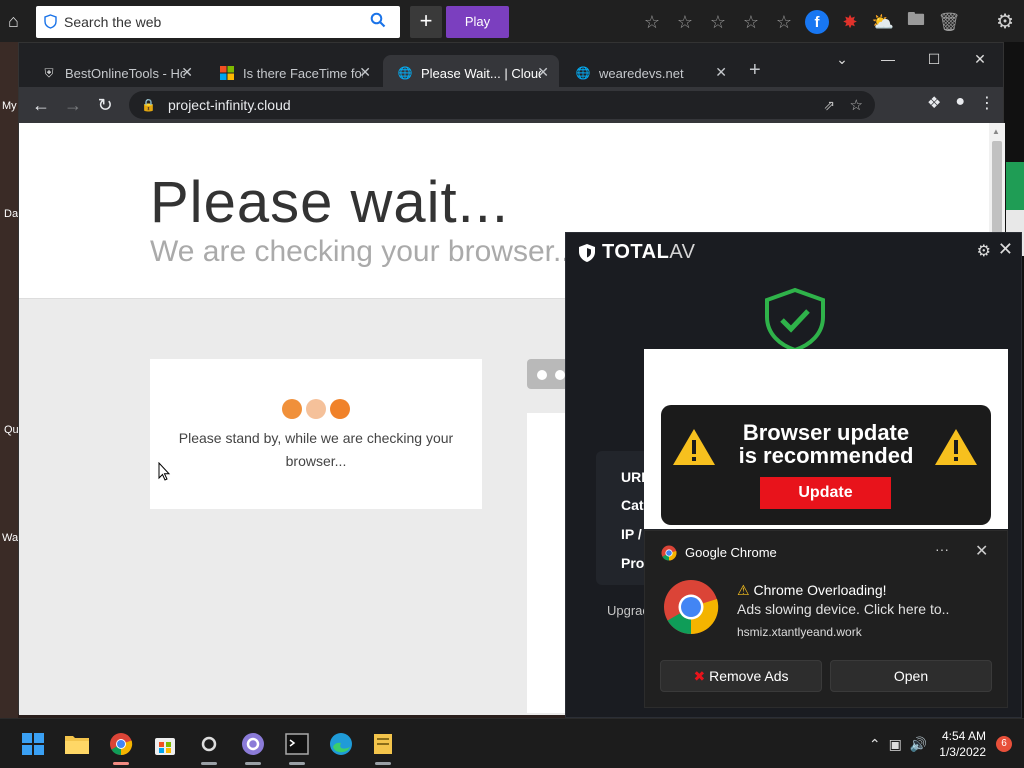 This screenshot has height=768, width=1024. What do you see at coordinates (631, 534) in the screenshot?
I see `info-label-ip: IP /` at bounding box center [631, 534].